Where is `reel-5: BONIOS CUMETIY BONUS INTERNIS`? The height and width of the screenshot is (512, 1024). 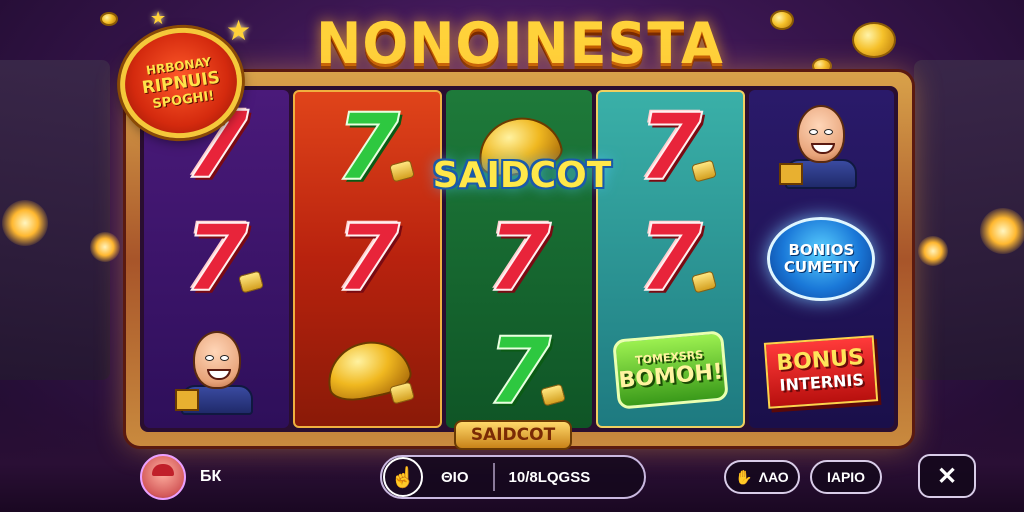 reel-5: BONIOS CUMETIY BONUS INTERNIS is located at coordinates (821, 259).